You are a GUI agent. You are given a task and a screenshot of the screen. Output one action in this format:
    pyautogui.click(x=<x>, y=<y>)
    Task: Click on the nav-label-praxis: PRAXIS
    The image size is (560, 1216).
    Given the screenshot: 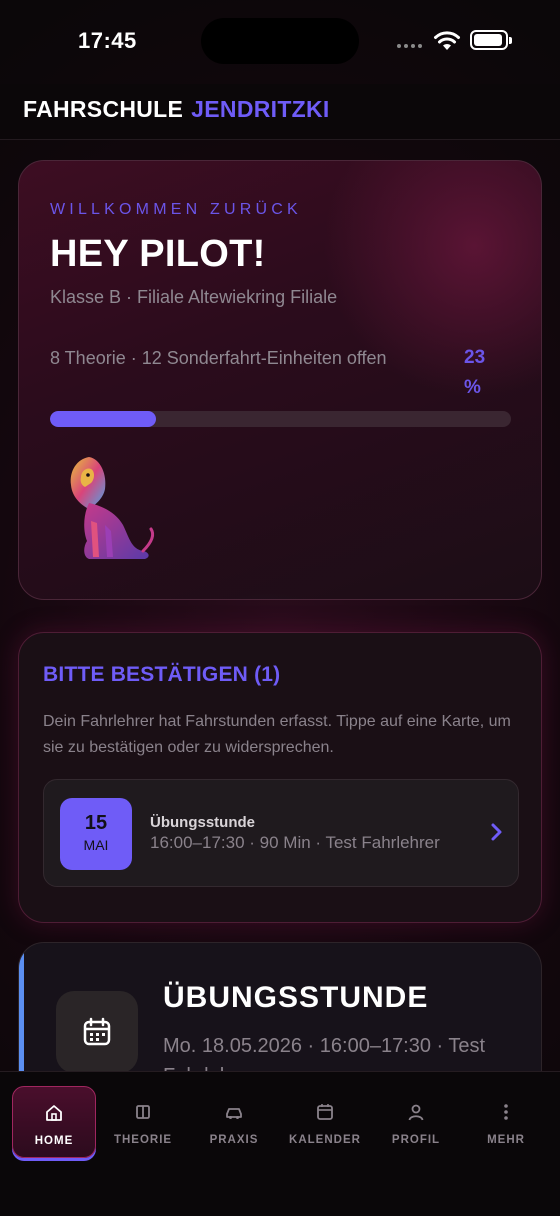 What is the action you would take?
    pyautogui.click(x=234, y=1140)
    